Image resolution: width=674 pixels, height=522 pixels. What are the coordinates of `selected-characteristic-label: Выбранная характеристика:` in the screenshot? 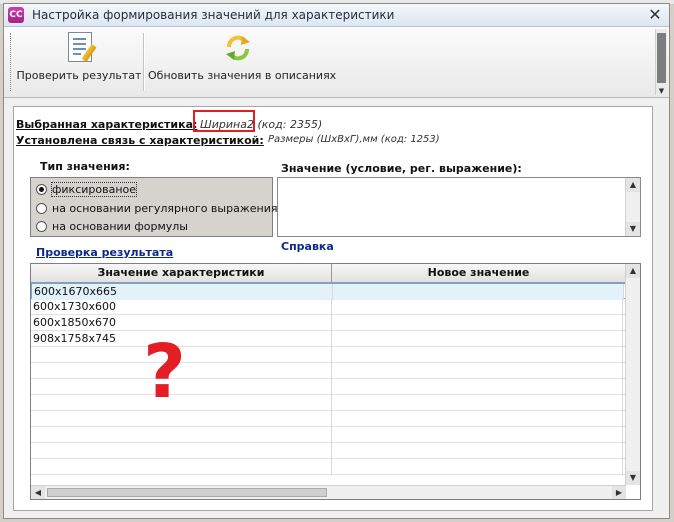 It's located at (107, 124).